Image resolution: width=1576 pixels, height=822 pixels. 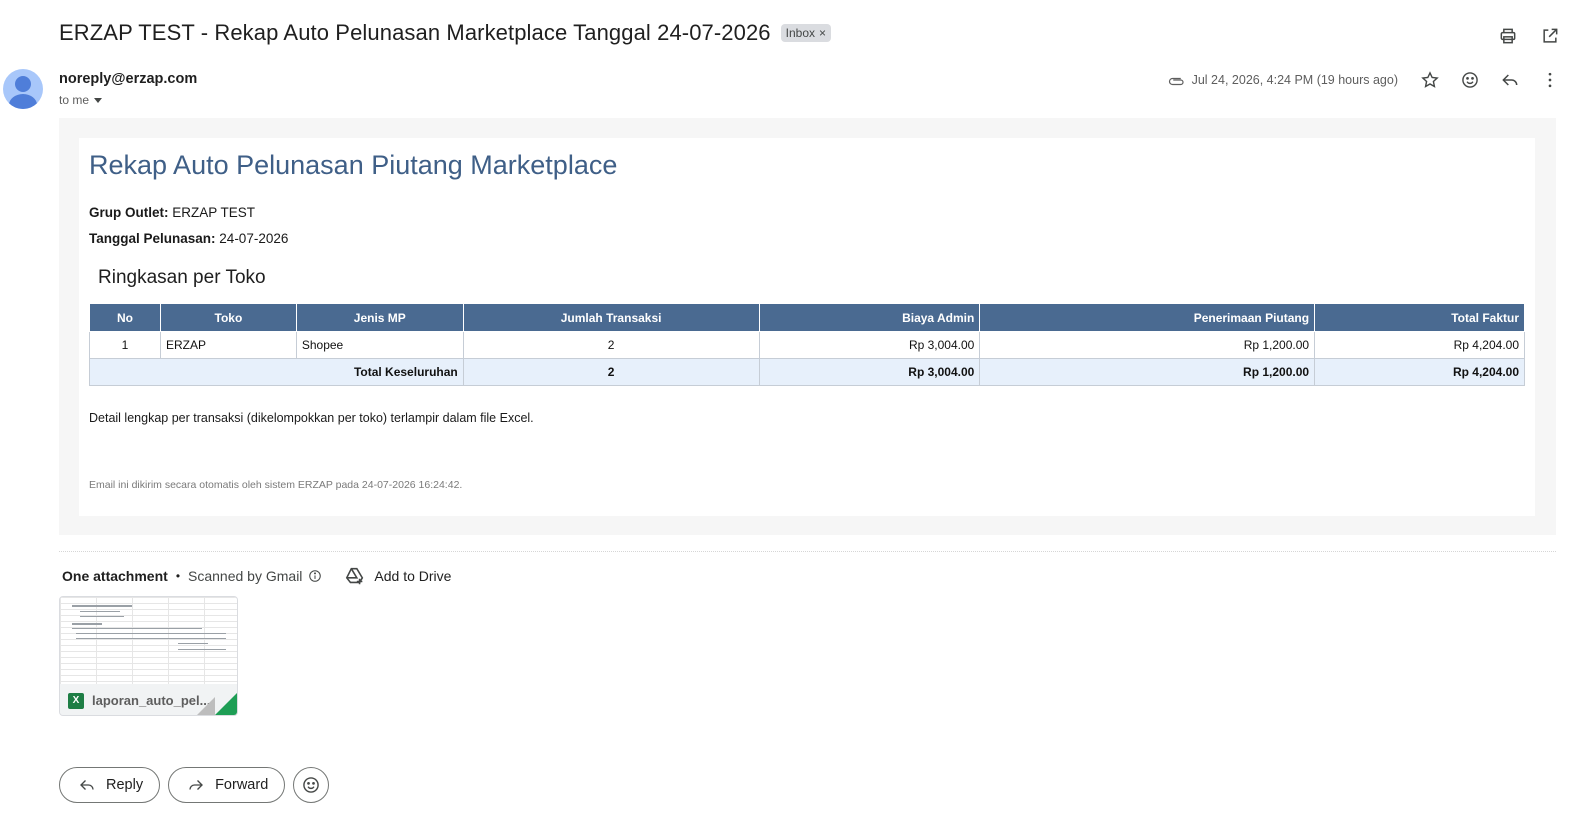 What do you see at coordinates (214, 212) in the screenshot?
I see `grup-outlet-value: ERZAP TEST` at bounding box center [214, 212].